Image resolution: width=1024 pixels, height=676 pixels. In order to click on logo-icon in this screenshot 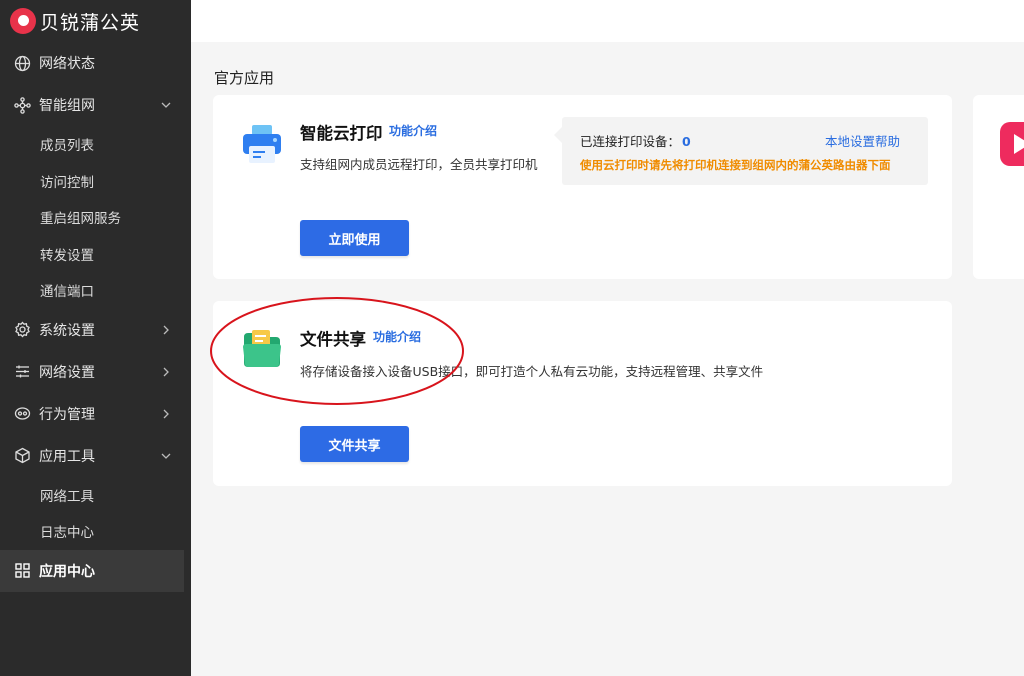, I will do `click(23, 21)`.